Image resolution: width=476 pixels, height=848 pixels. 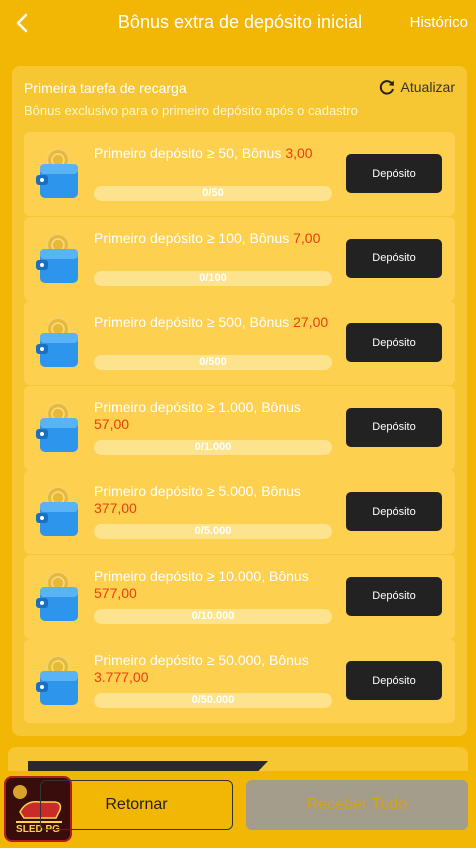 I want to click on task-requirement: Primeiro depósito ≥ 1.000, Bônus, so click(x=197, y=406).